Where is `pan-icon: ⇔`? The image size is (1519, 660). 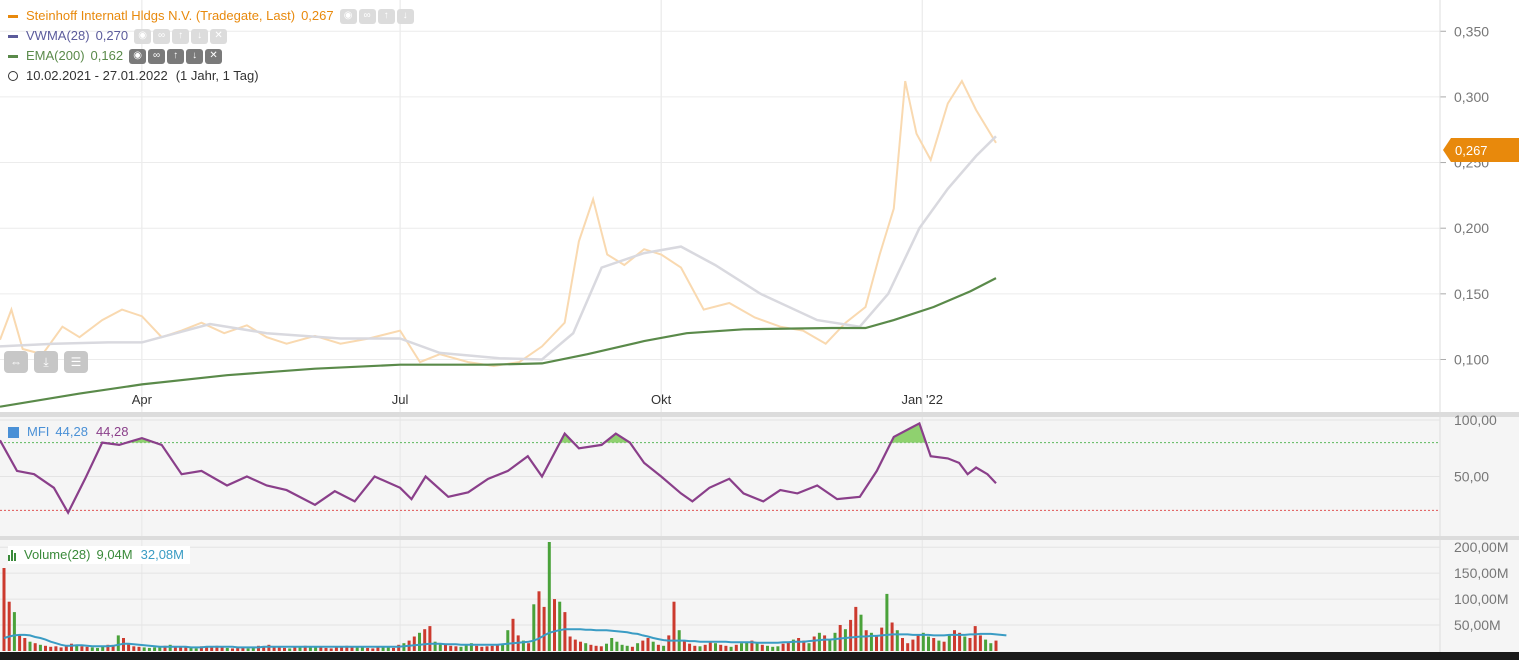 pan-icon: ⇔ is located at coordinates (16, 362).